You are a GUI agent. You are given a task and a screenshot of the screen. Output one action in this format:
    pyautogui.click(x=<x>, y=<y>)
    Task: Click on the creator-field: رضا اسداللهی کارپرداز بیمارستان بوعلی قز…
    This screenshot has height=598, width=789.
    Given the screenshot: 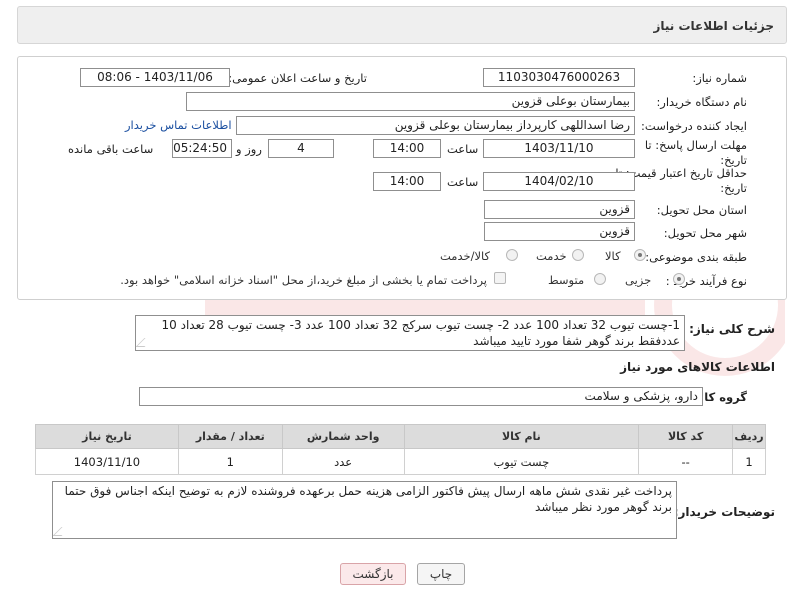 What is the action you would take?
    pyautogui.click(x=435, y=125)
    